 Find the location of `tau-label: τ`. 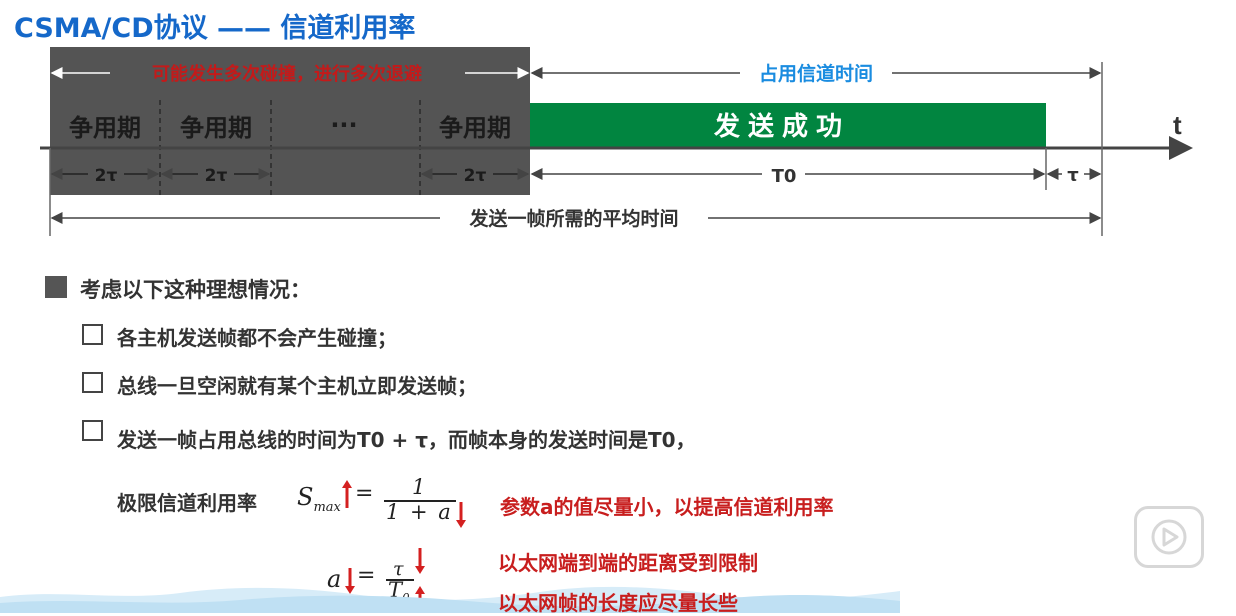

tau-label: τ is located at coordinates (1073, 175).